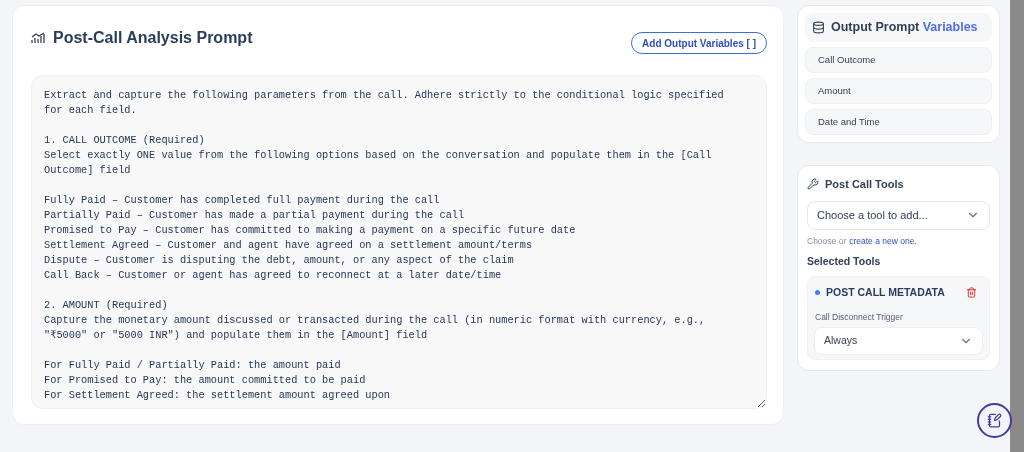 This screenshot has height=452, width=1024. I want to click on card-title: Post-Call Analysis Prompt, so click(153, 38).